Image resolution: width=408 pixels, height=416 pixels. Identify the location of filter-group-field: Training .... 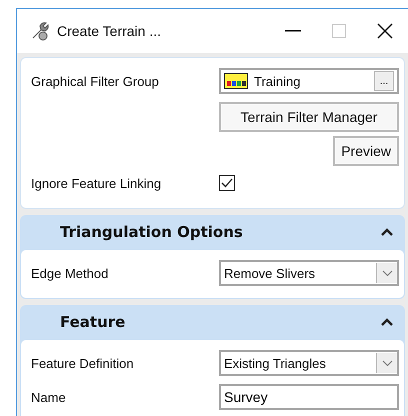
(309, 81).